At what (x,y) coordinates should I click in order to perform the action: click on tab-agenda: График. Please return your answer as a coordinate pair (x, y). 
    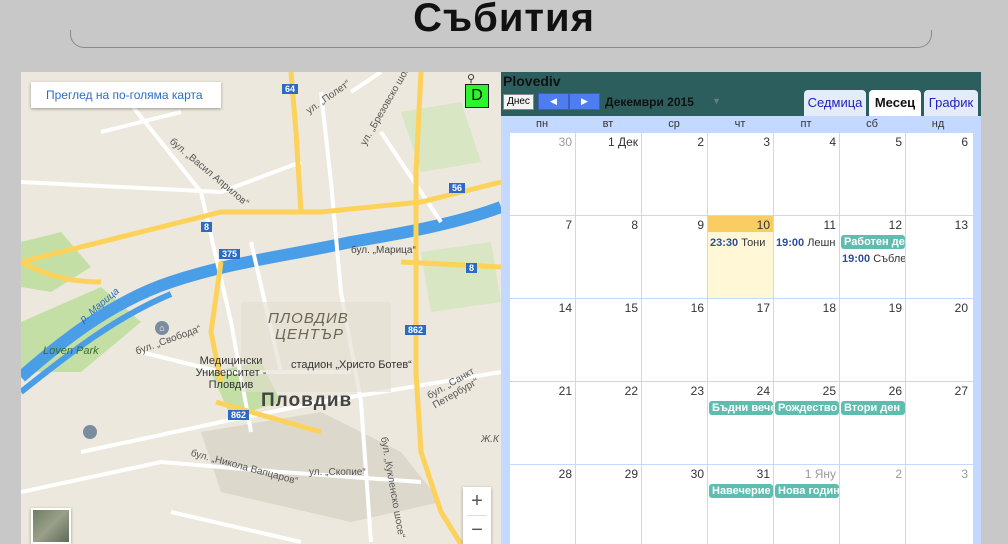
    Looking at the image, I should click on (951, 103).